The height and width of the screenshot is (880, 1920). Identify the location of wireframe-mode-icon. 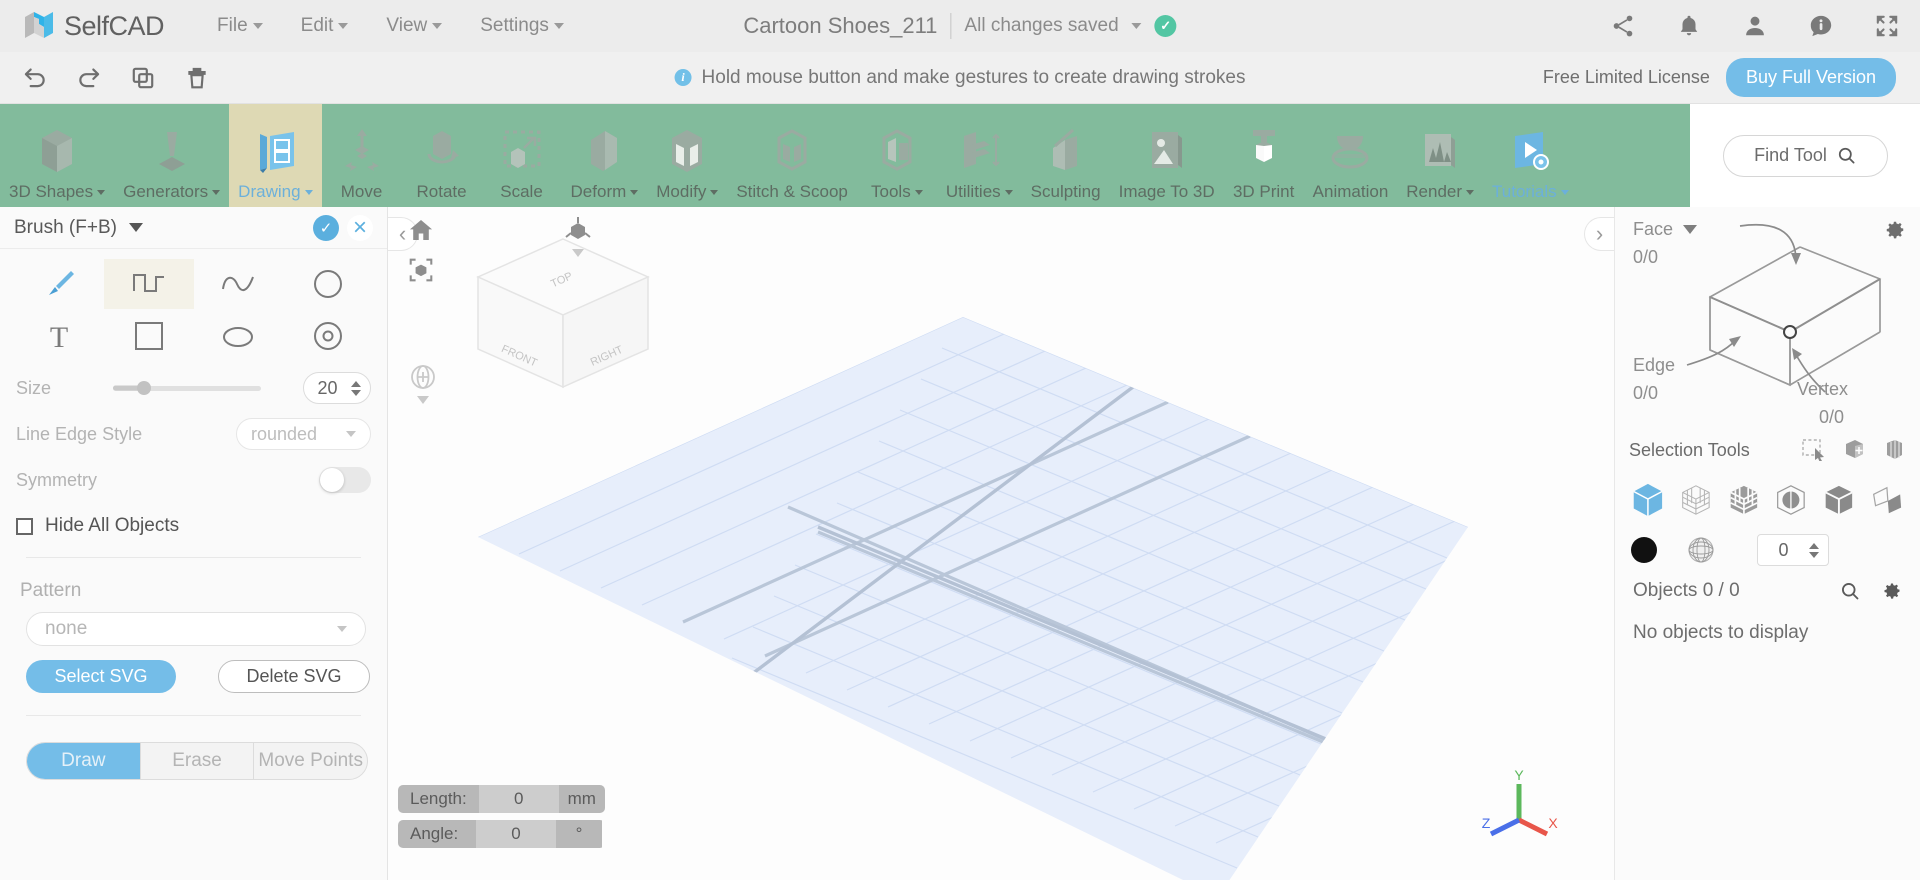
(1696, 500).